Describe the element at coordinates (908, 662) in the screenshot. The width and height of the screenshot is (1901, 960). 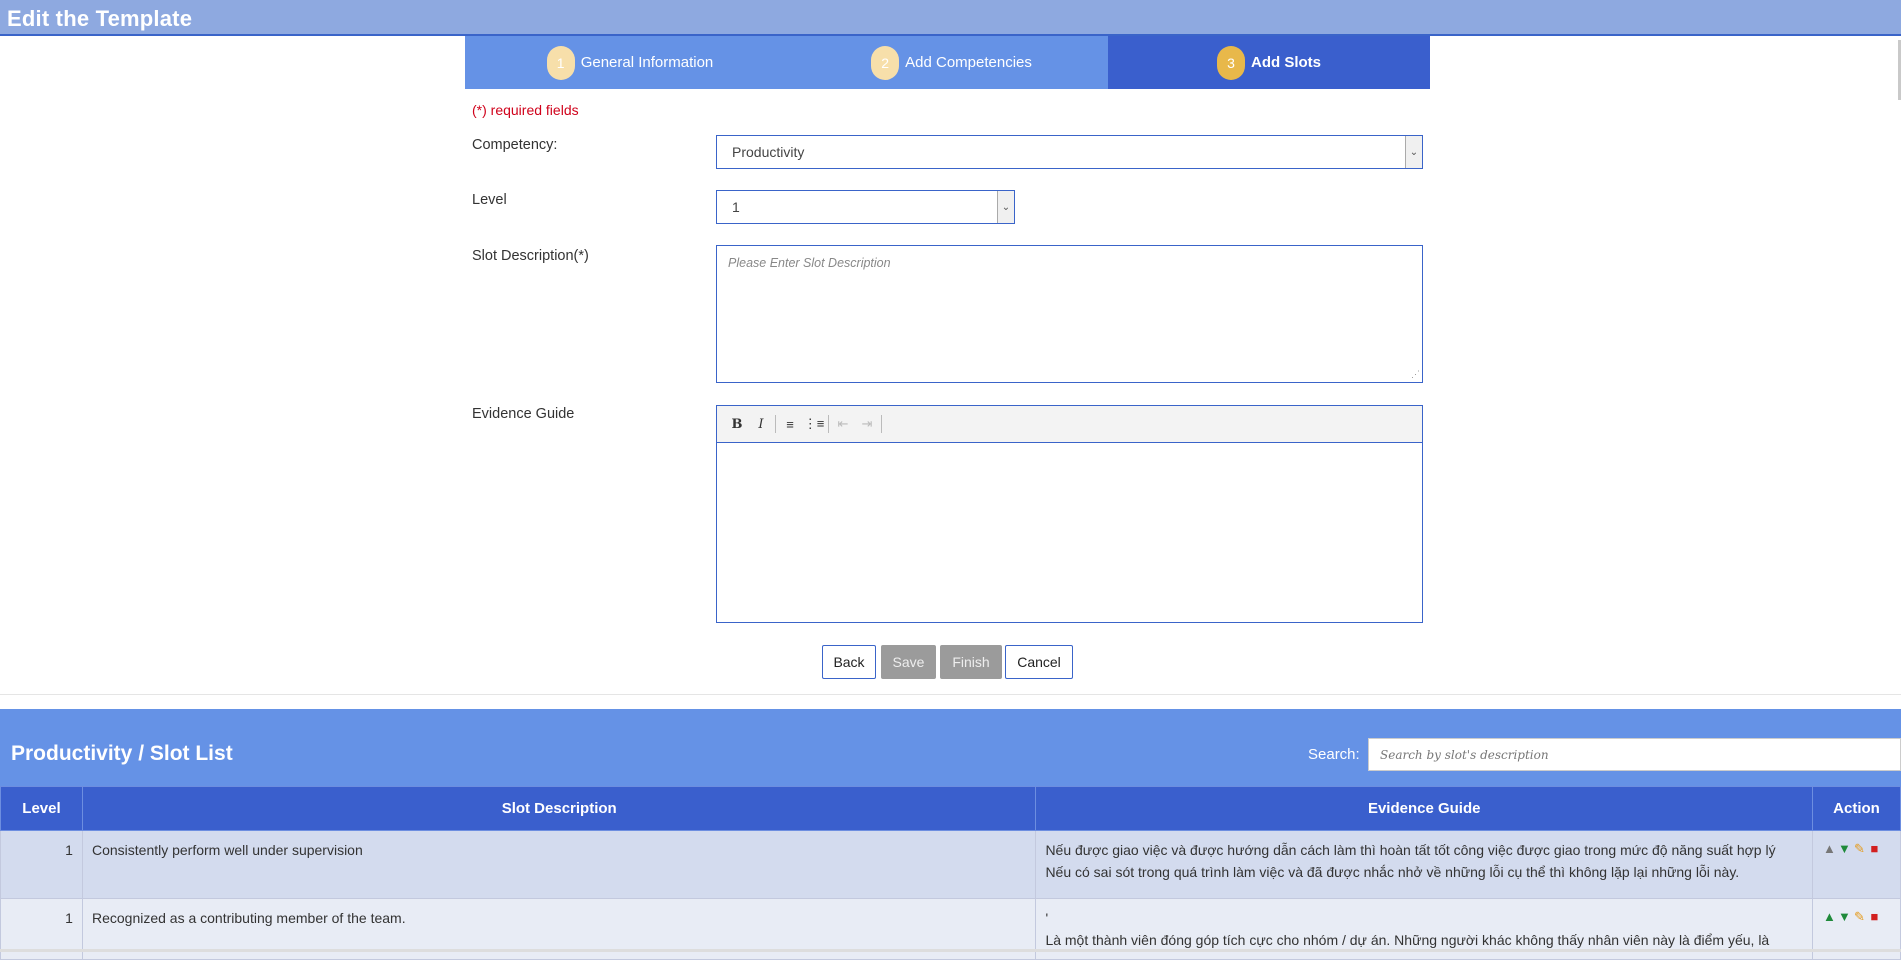
I see `save-button: Save` at that location.